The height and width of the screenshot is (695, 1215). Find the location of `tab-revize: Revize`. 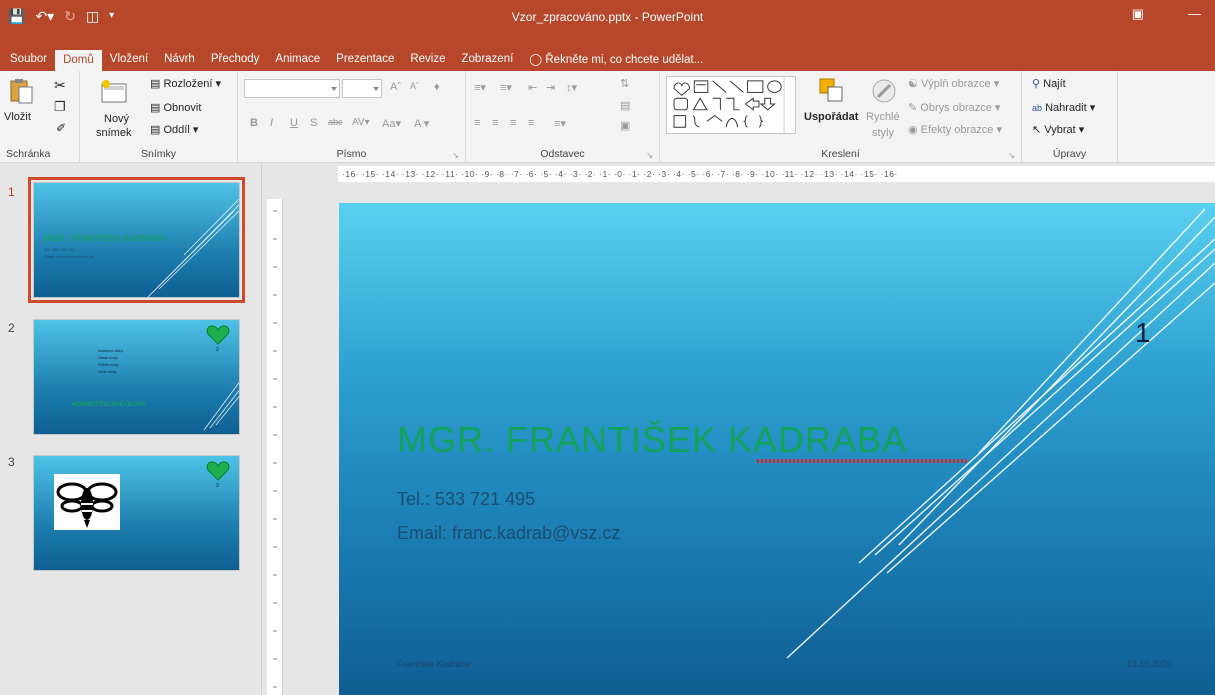

tab-revize: Revize is located at coordinates (427, 61).